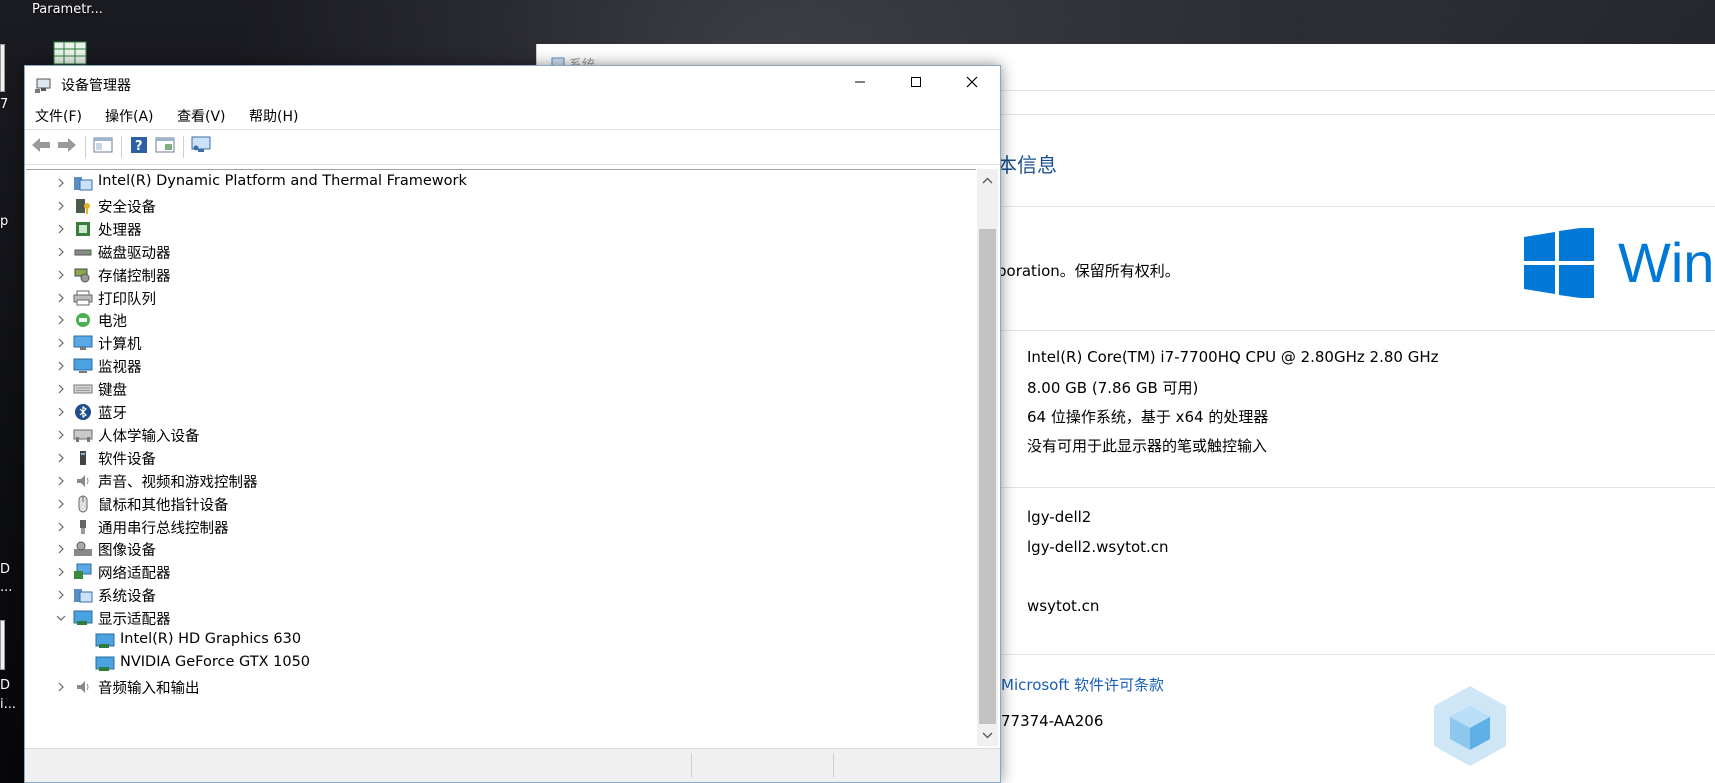 This screenshot has height=783, width=1715. Describe the element at coordinates (165, 147) in the screenshot. I see `properties-button` at that location.